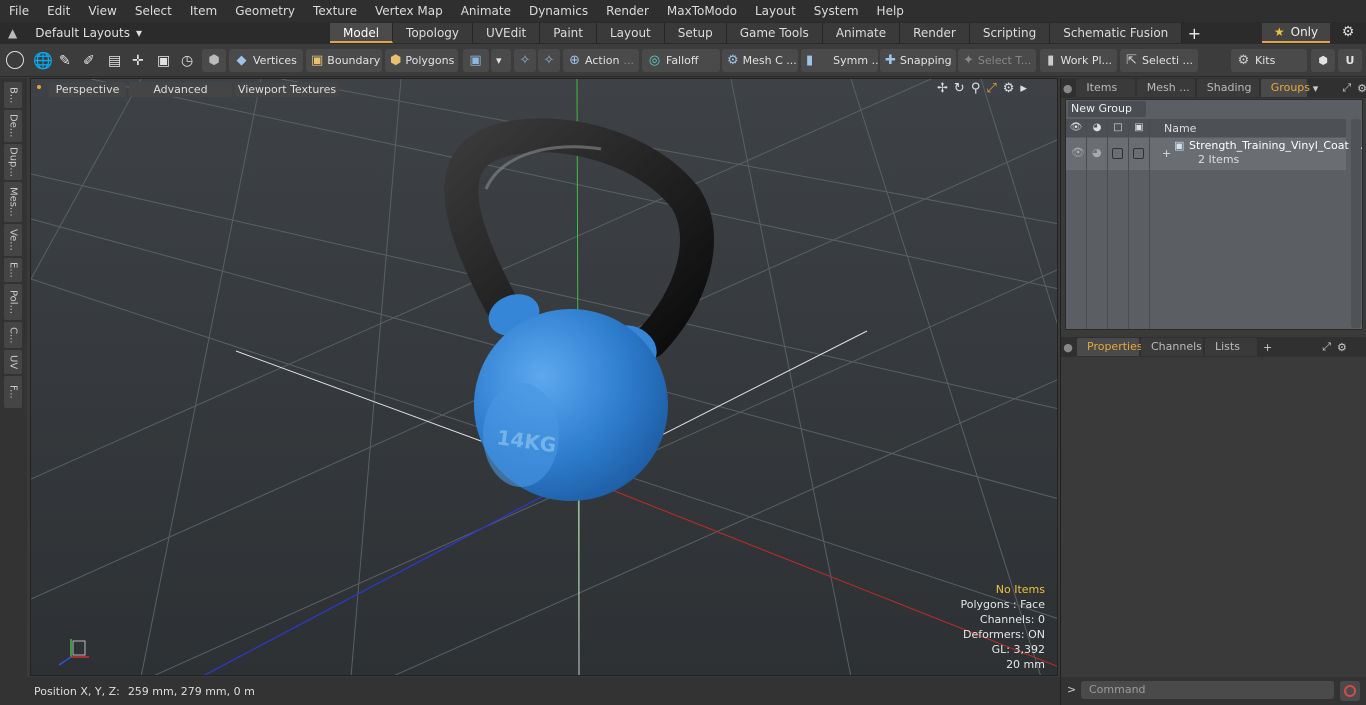 Image resolution: width=1366 pixels, height=705 pixels. Describe the element at coordinates (89, 60) in the screenshot. I see `brush-icon: ✐` at that location.